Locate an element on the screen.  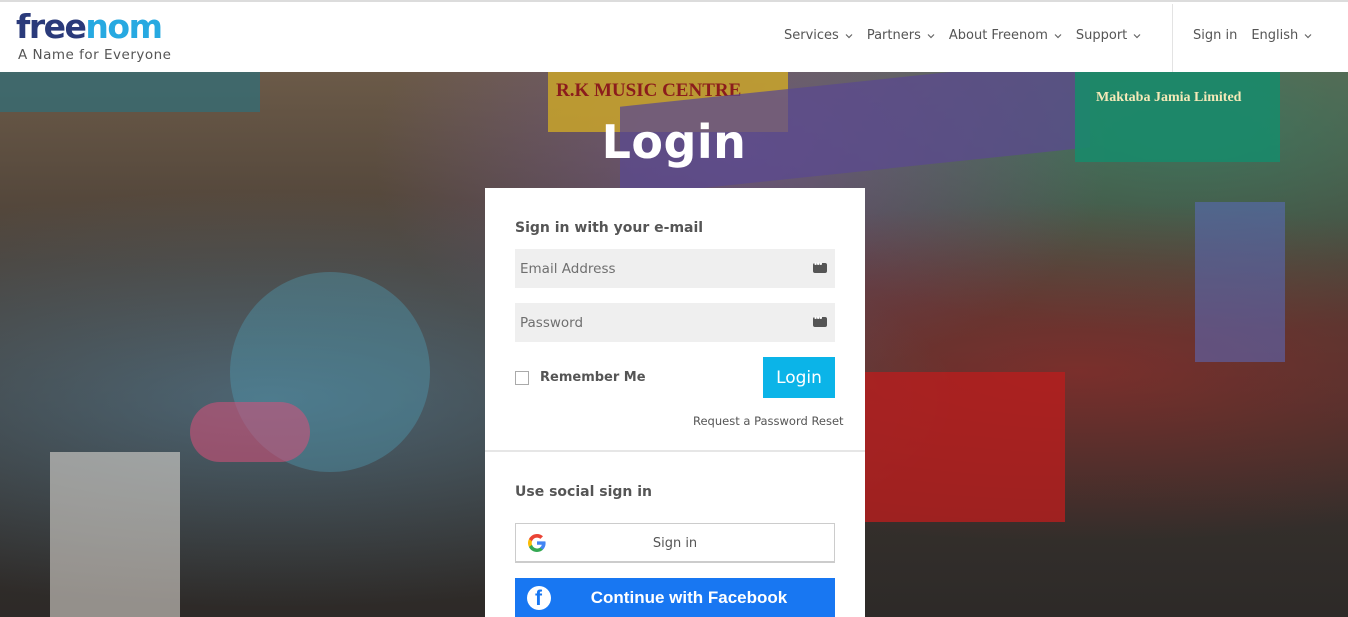
remember-me-label: Remember Me is located at coordinates (593, 377).